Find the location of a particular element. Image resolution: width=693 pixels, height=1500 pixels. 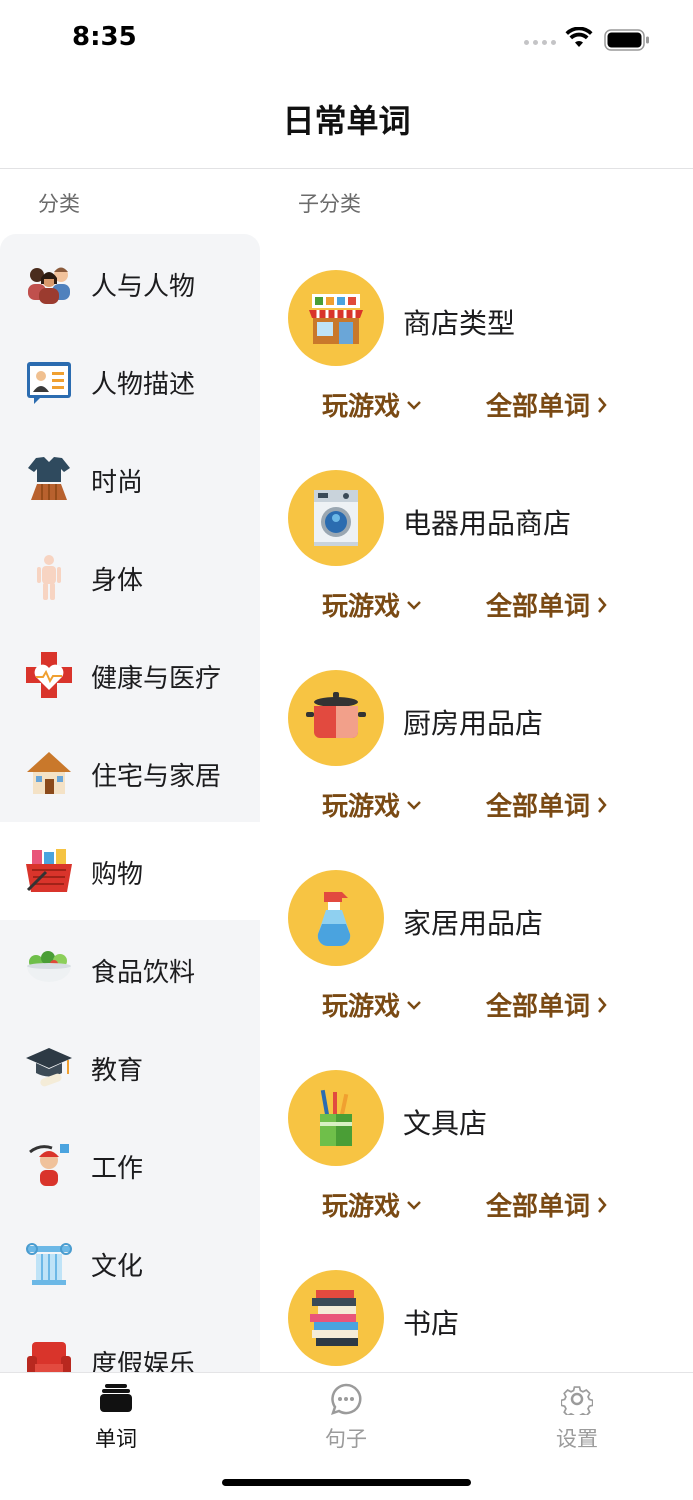

subcategory-header: 子分类 is located at coordinates (329, 204).